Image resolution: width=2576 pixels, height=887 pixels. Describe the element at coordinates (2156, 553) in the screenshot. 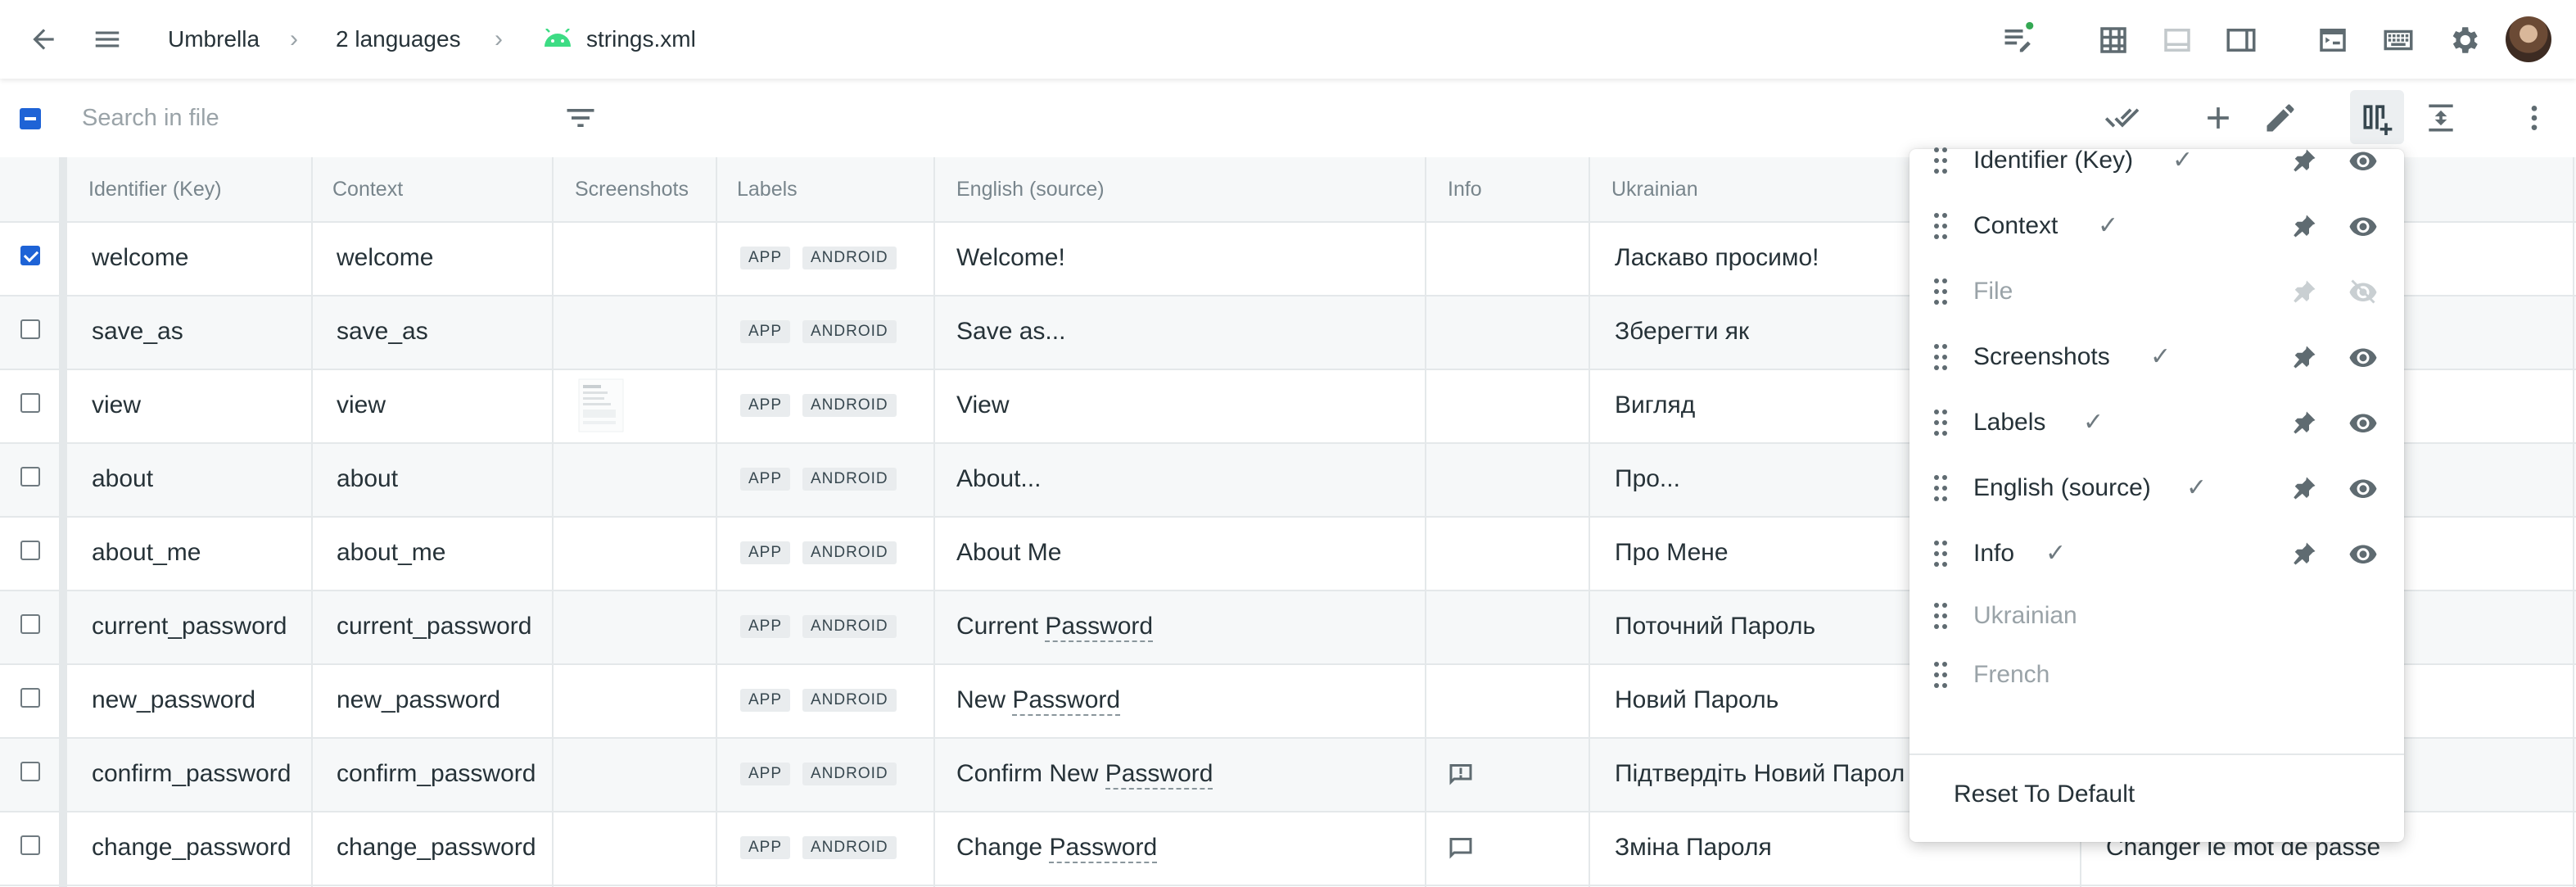

I see `column-menu-item: Info ✓` at that location.